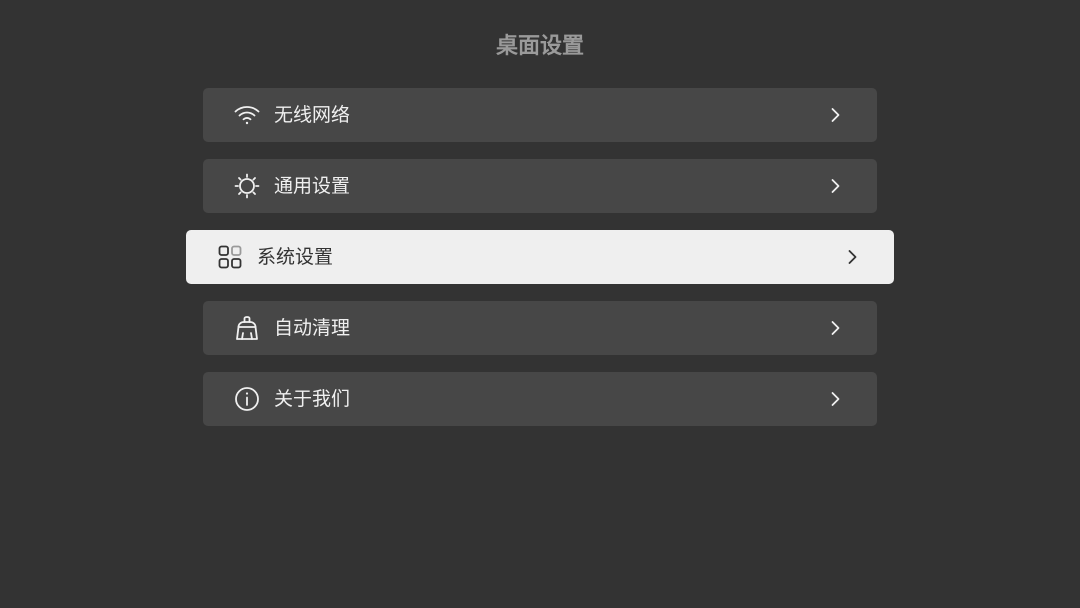  I want to click on broom-icon, so click(247, 328).